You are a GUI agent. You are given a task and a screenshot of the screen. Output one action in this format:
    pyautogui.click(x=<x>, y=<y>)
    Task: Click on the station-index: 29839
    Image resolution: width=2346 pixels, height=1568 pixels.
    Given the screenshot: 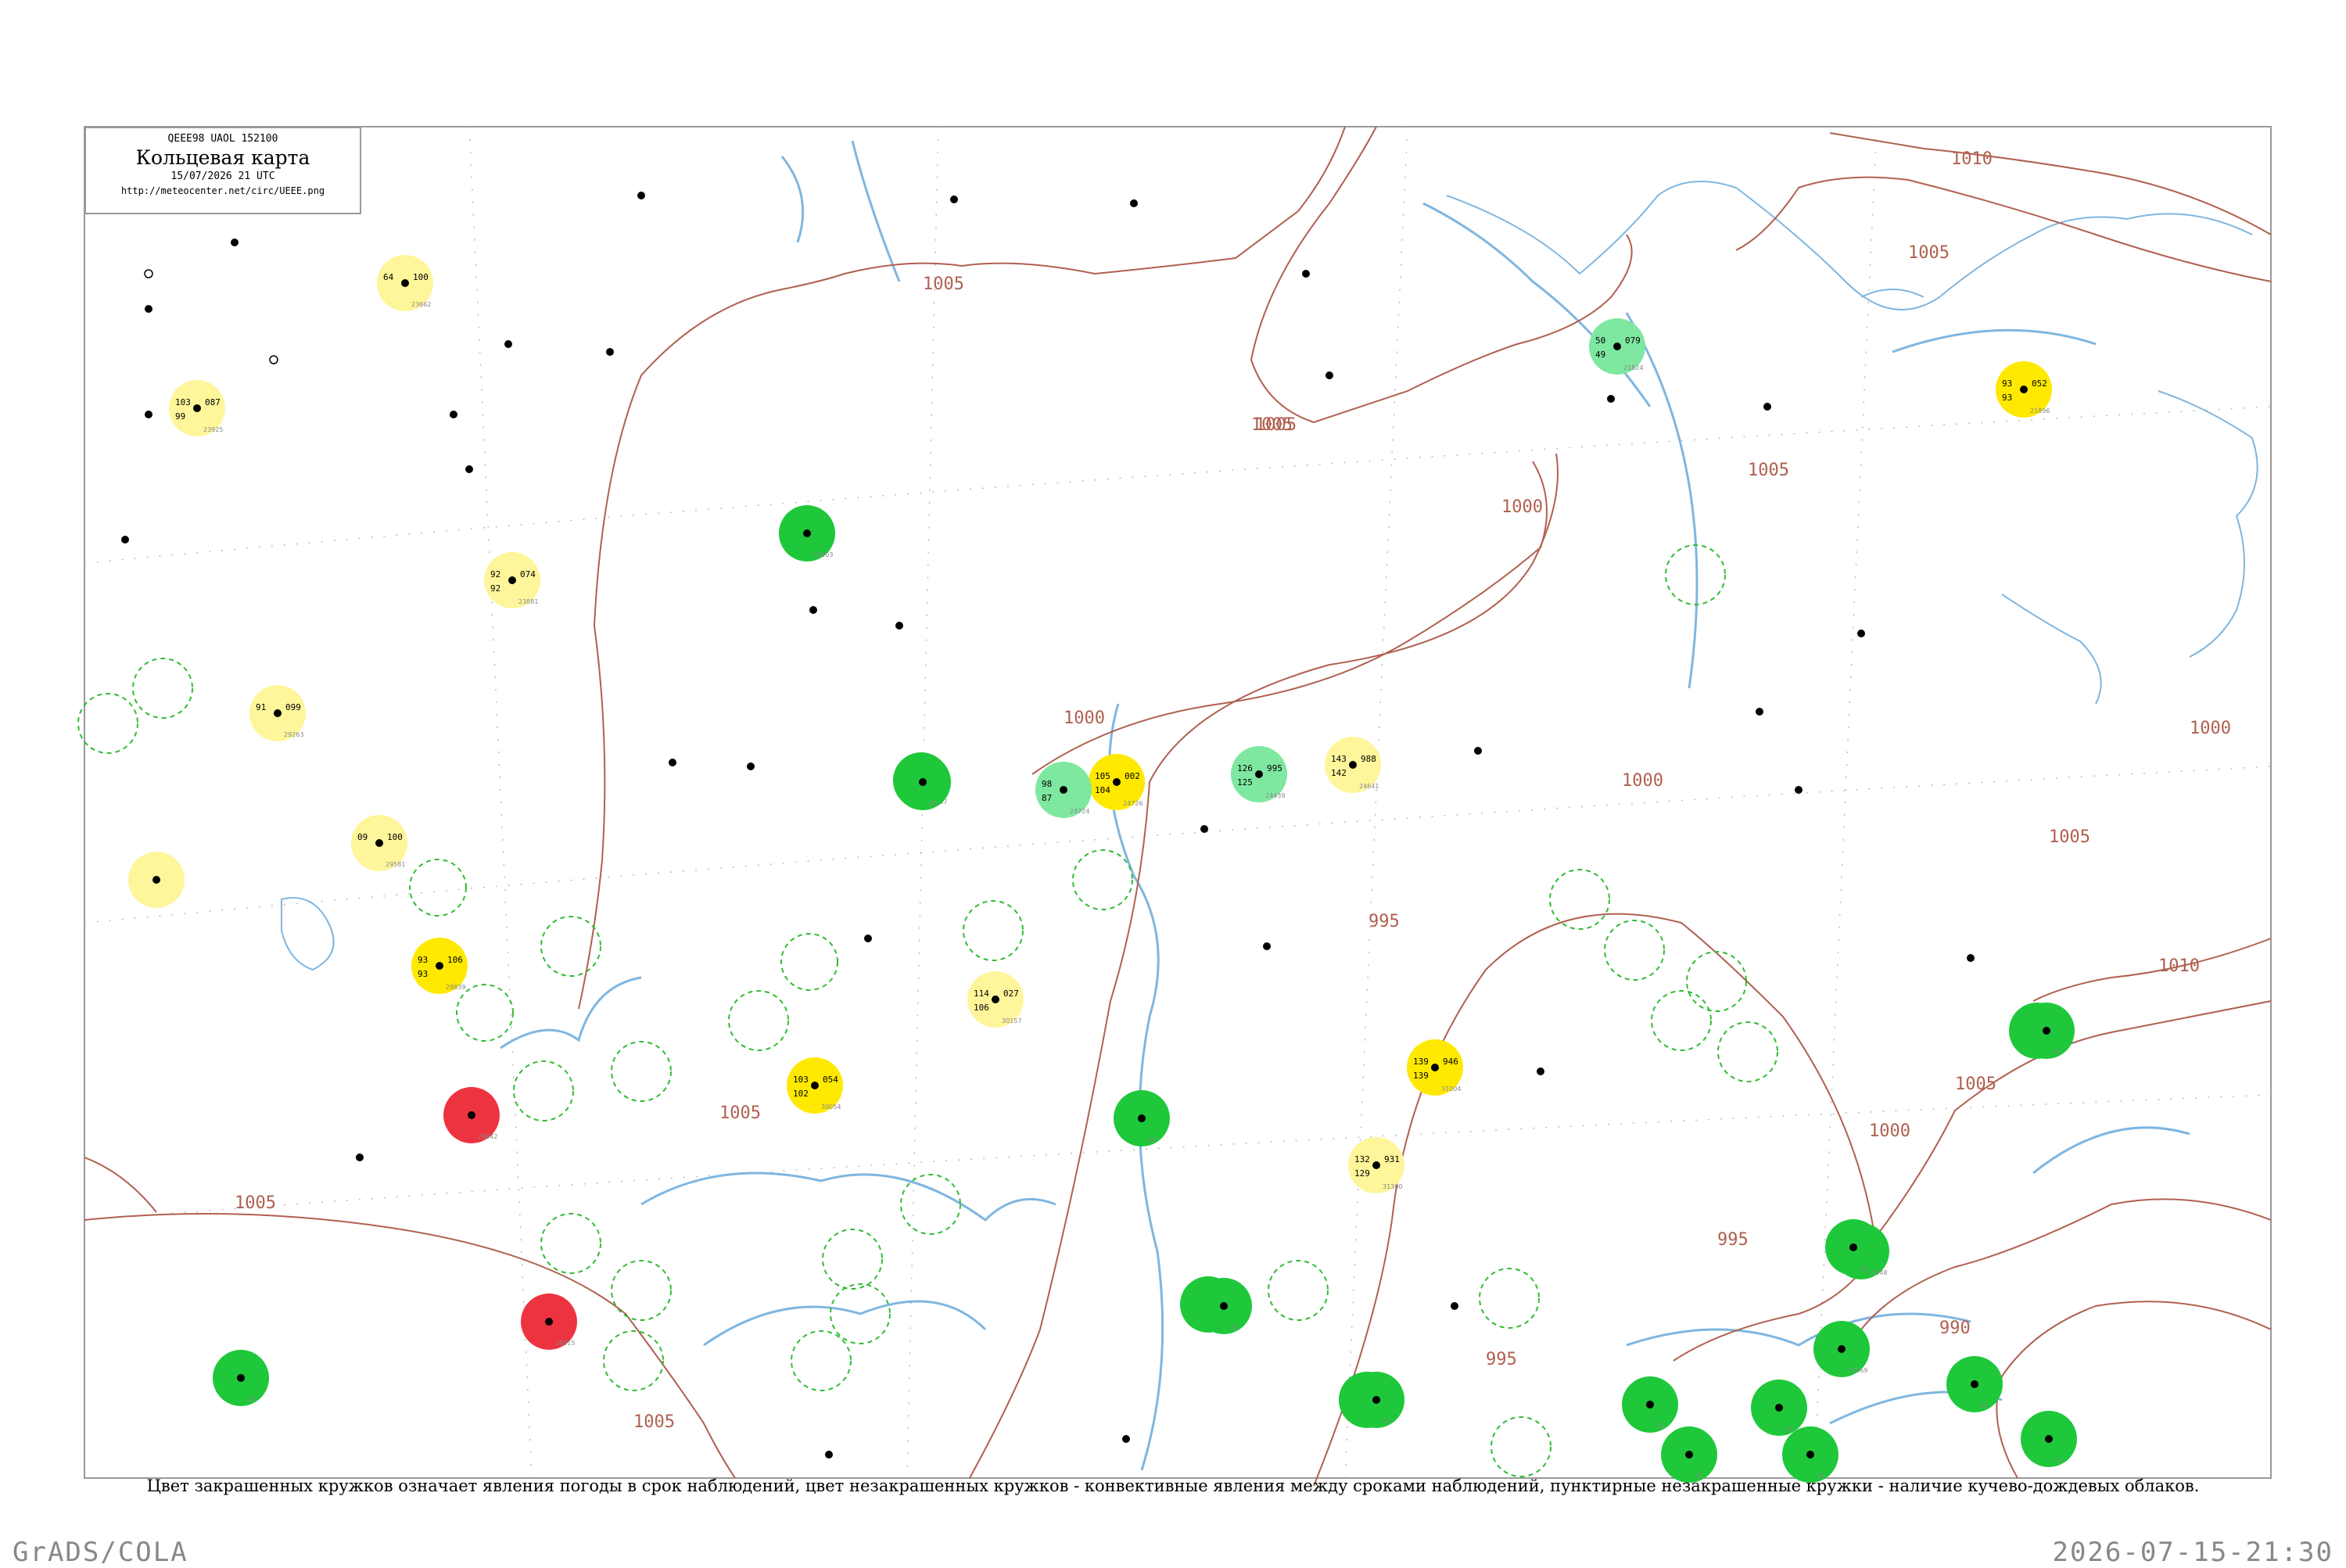 What is the action you would take?
    pyautogui.click(x=455, y=987)
    